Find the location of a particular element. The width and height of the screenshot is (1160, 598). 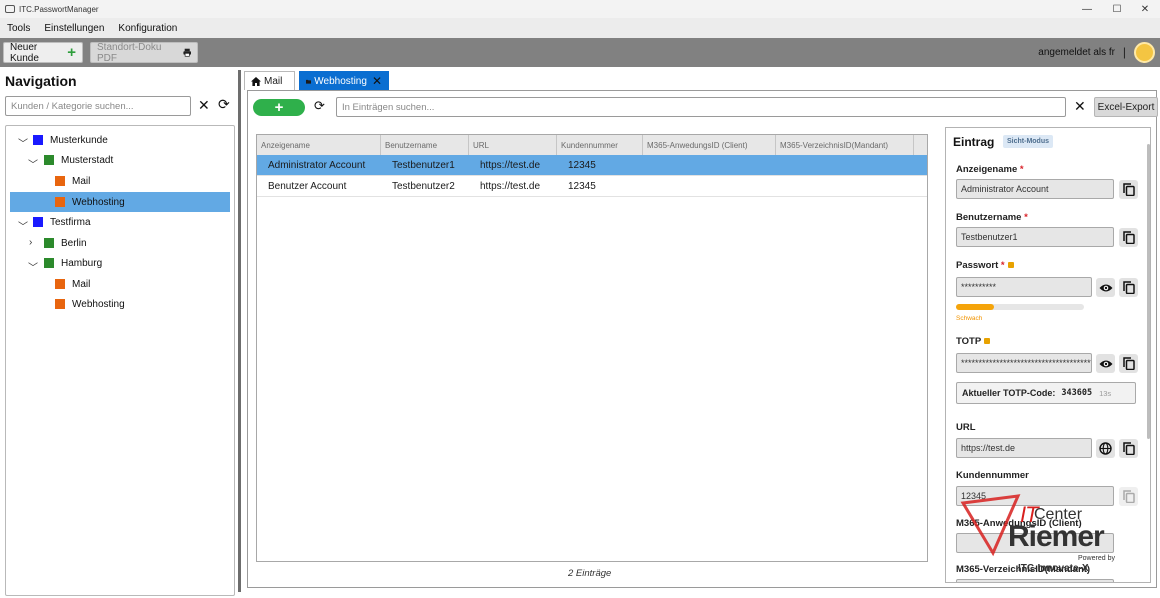

tree-item-hamburg: Hamburg is located at coordinates (136, 263).